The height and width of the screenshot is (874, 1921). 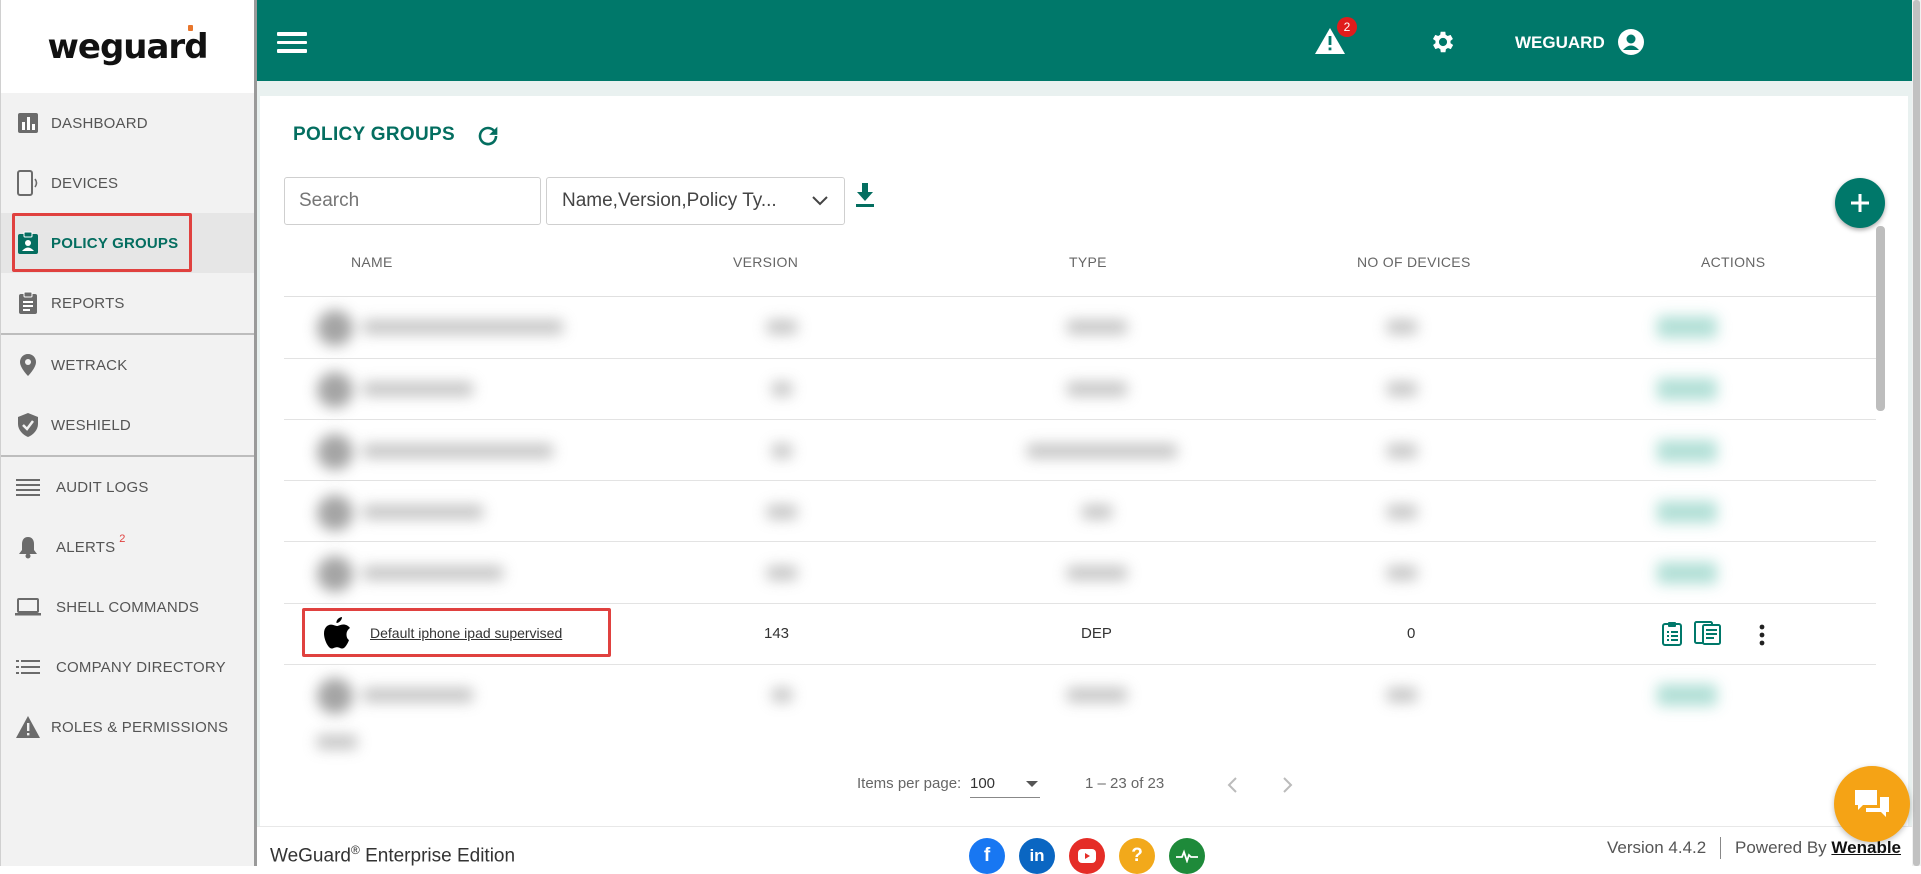 I want to click on chevron-left-icon, so click(x=1233, y=785).